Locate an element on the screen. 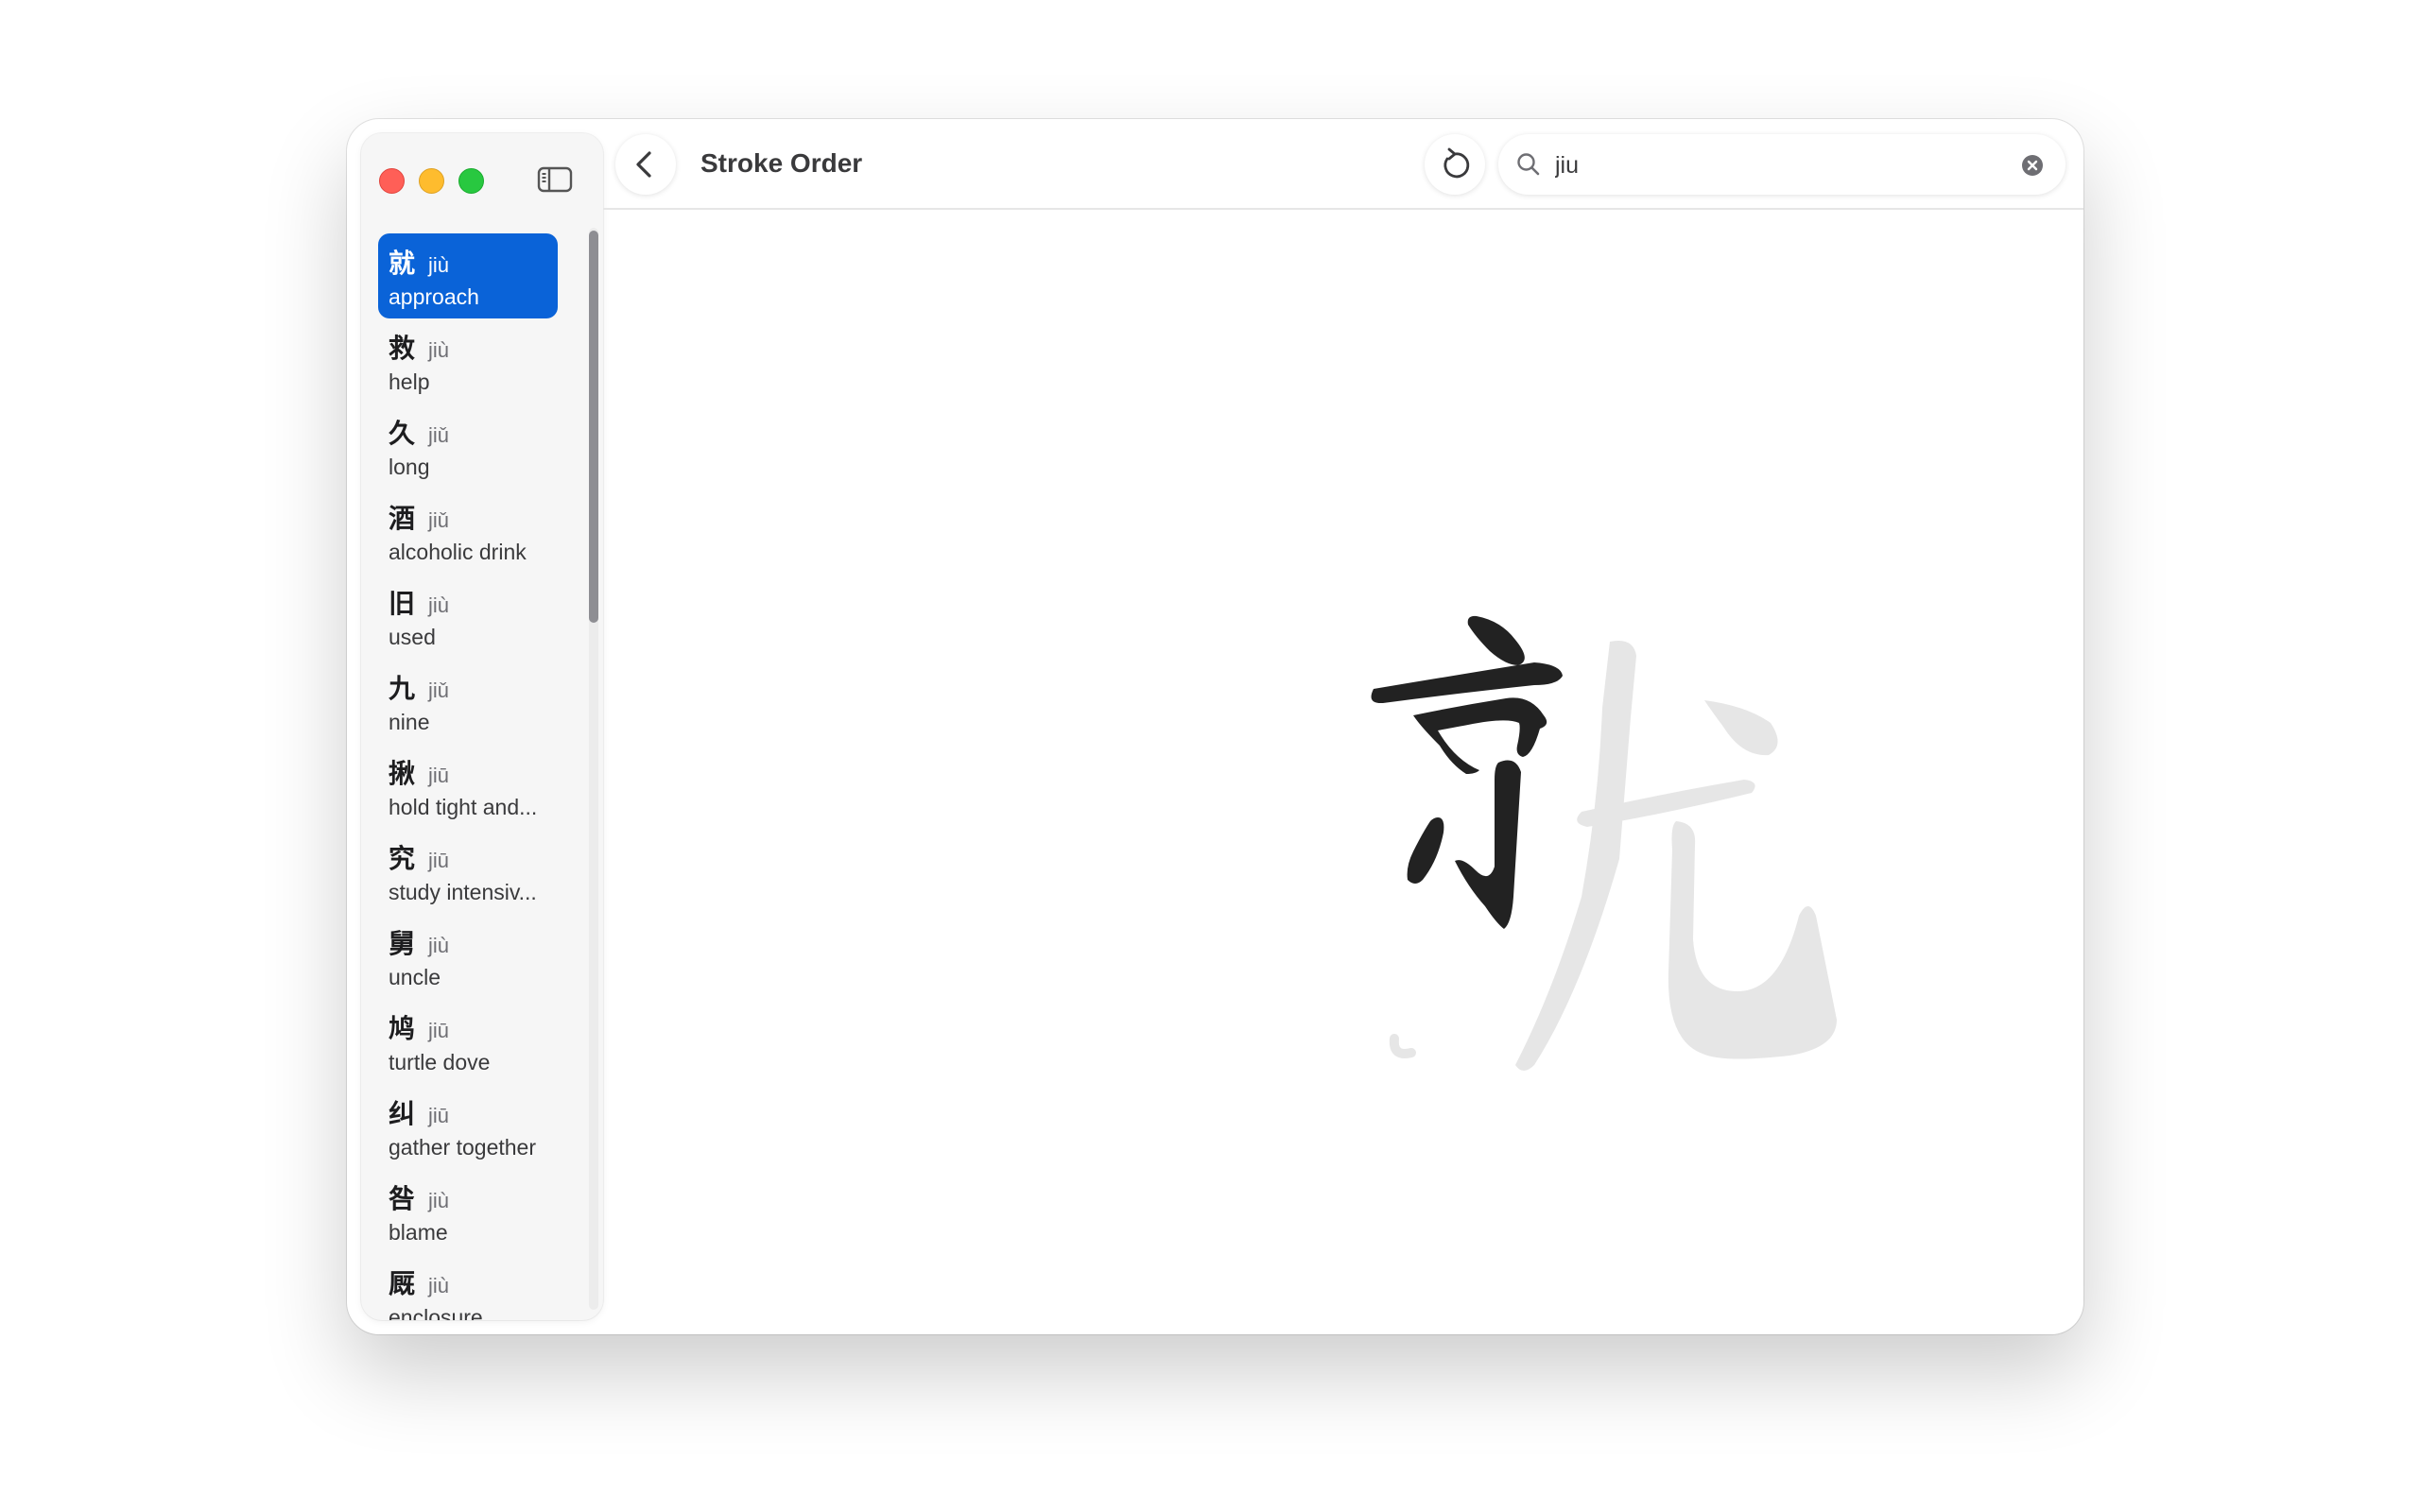 The height and width of the screenshot is (1512, 2420). list-item: 久 jiǔ long is located at coordinates (468, 446).